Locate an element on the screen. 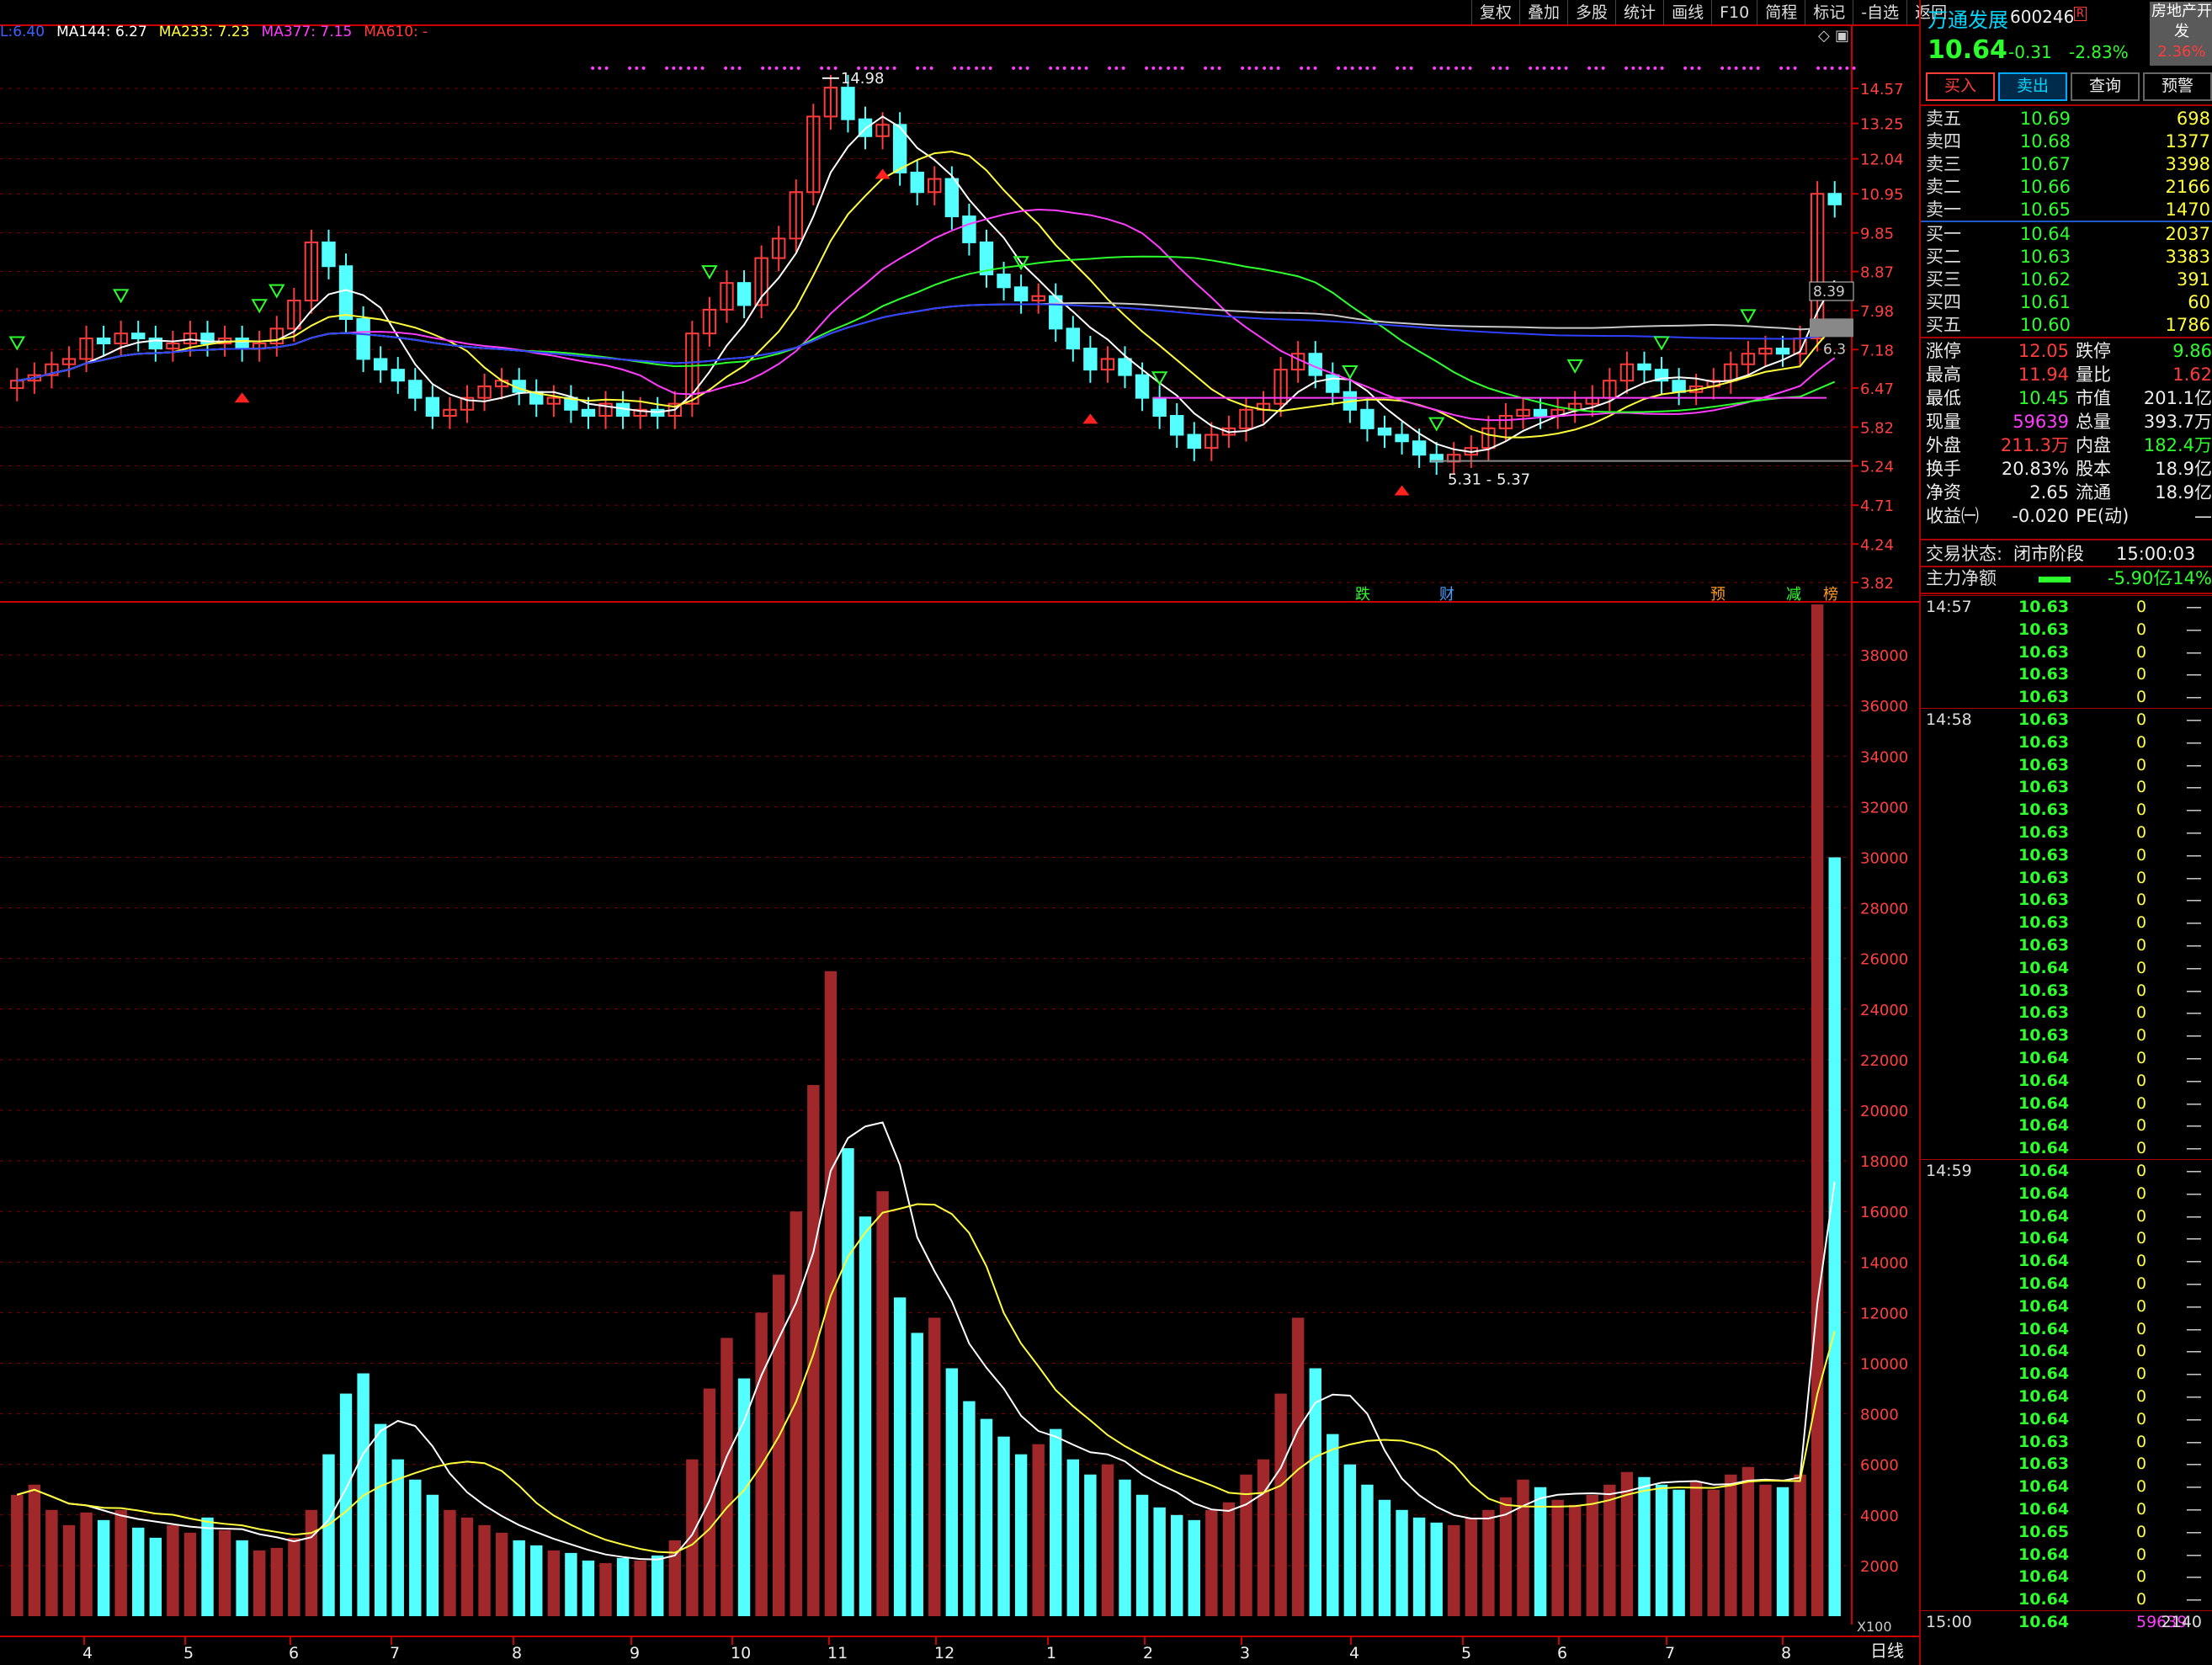  ma-legend-item: L:6.40 is located at coordinates (22, 32).